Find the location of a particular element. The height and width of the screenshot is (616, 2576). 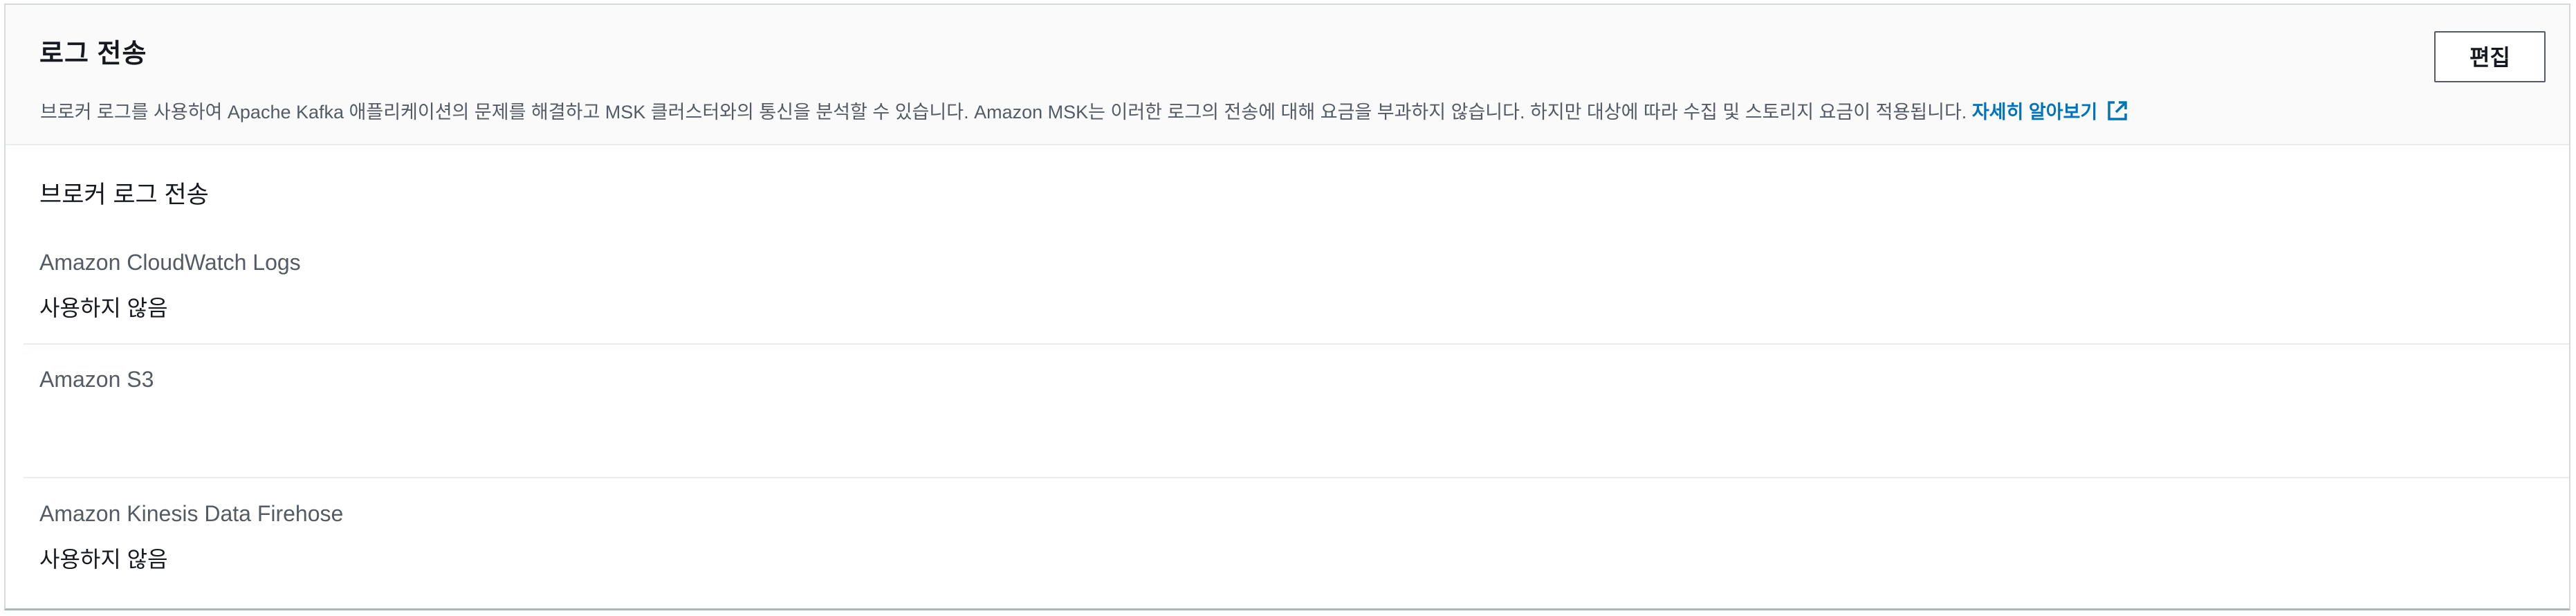

cloudwatch-logs-value: 사용하지 않음 is located at coordinates (103, 308).